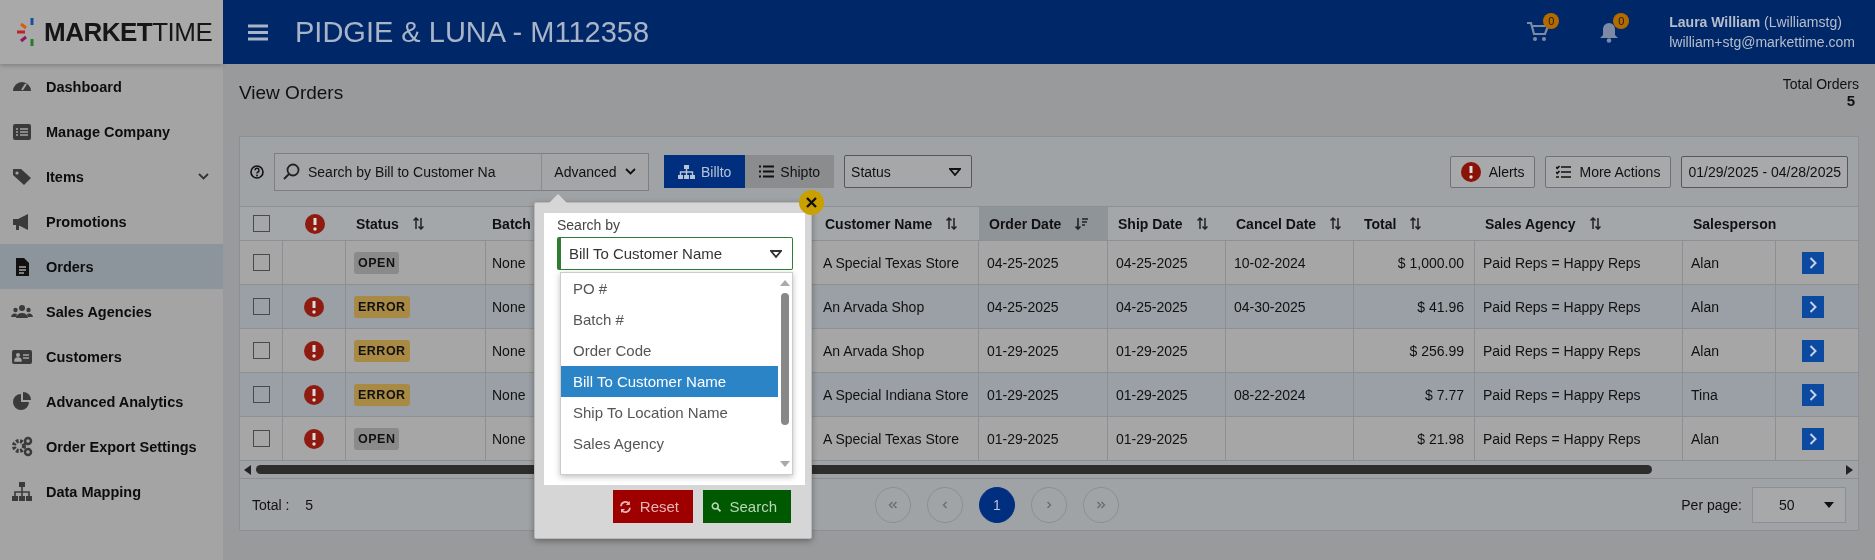 The width and height of the screenshot is (1875, 560). Describe the element at coordinates (417, 171) in the screenshot. I see `search-field: Search by Bill to Customer Na` at that location.